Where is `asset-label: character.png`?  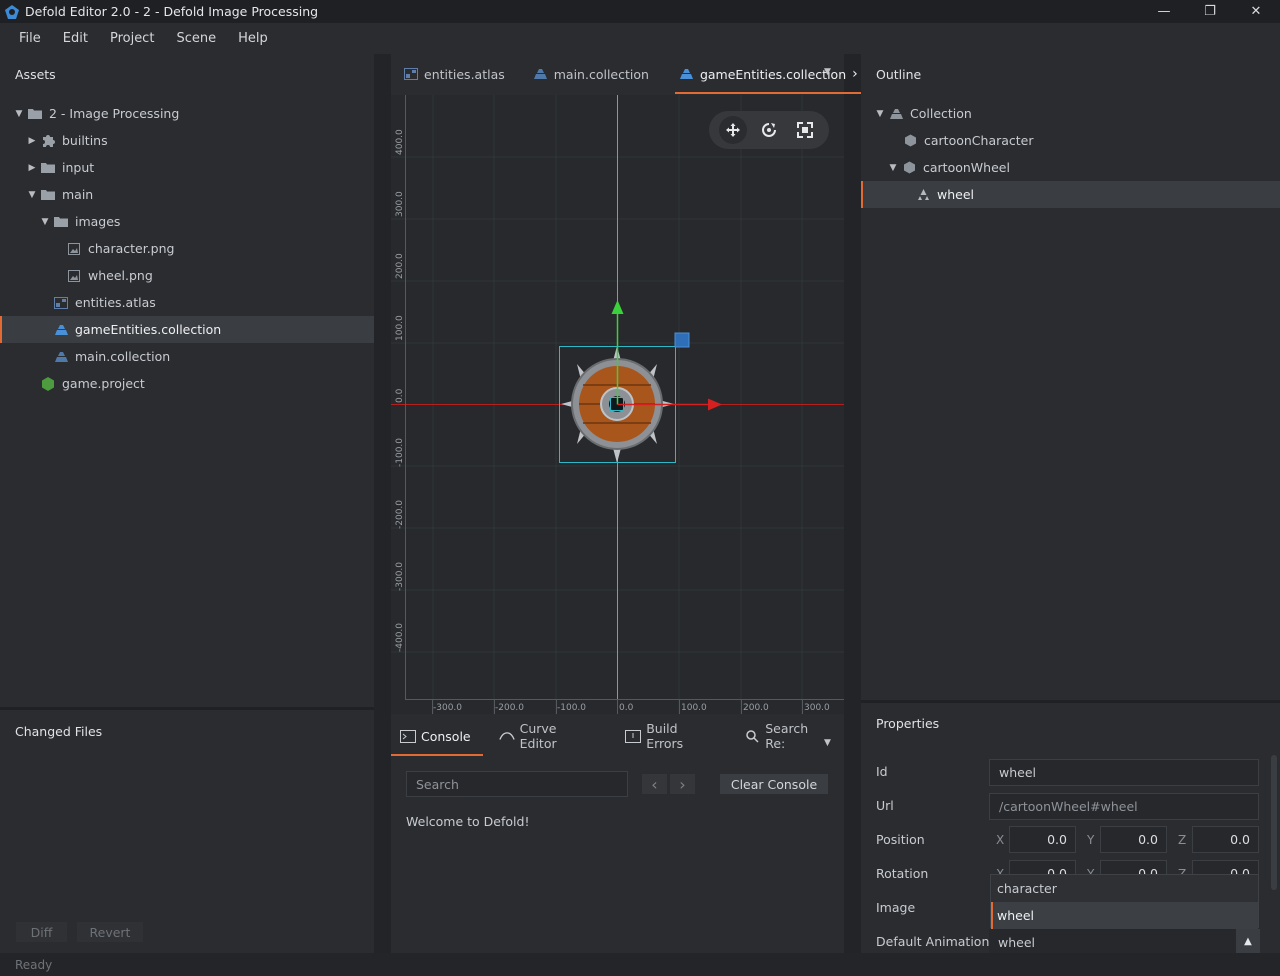
asset-label: character.png is located at coordinates (131, 248).